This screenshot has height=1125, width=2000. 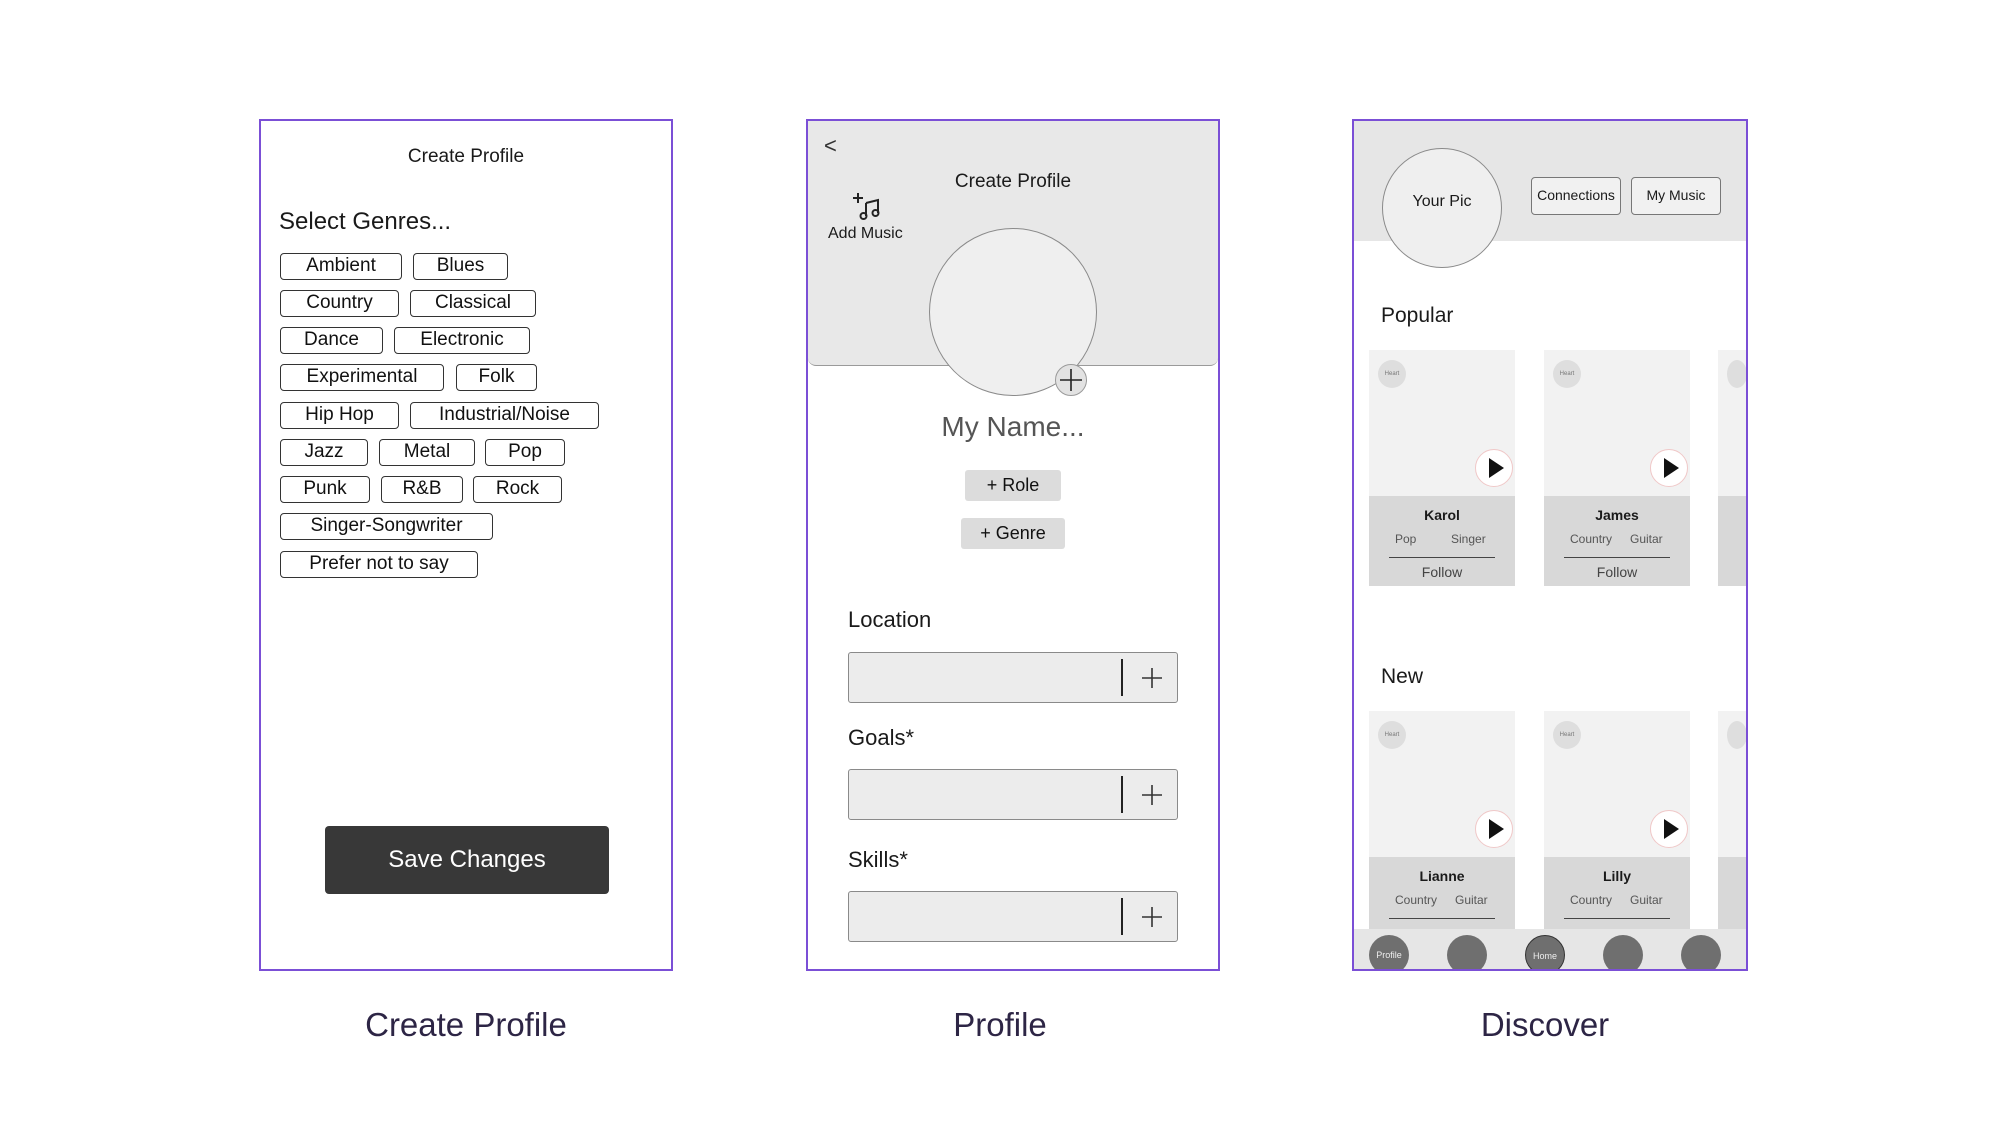 What do you see at coordinates (331, 340) in the screenshot?
I see `genre-chip-dance: Dance` at bounding box center [331, 340].